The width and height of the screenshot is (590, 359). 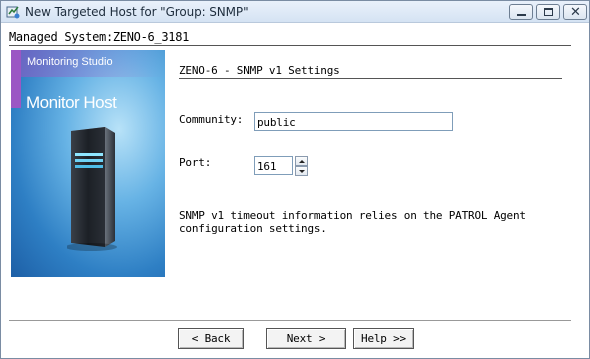 I want to click on close-button: ✕, so click(x=575, y=12).